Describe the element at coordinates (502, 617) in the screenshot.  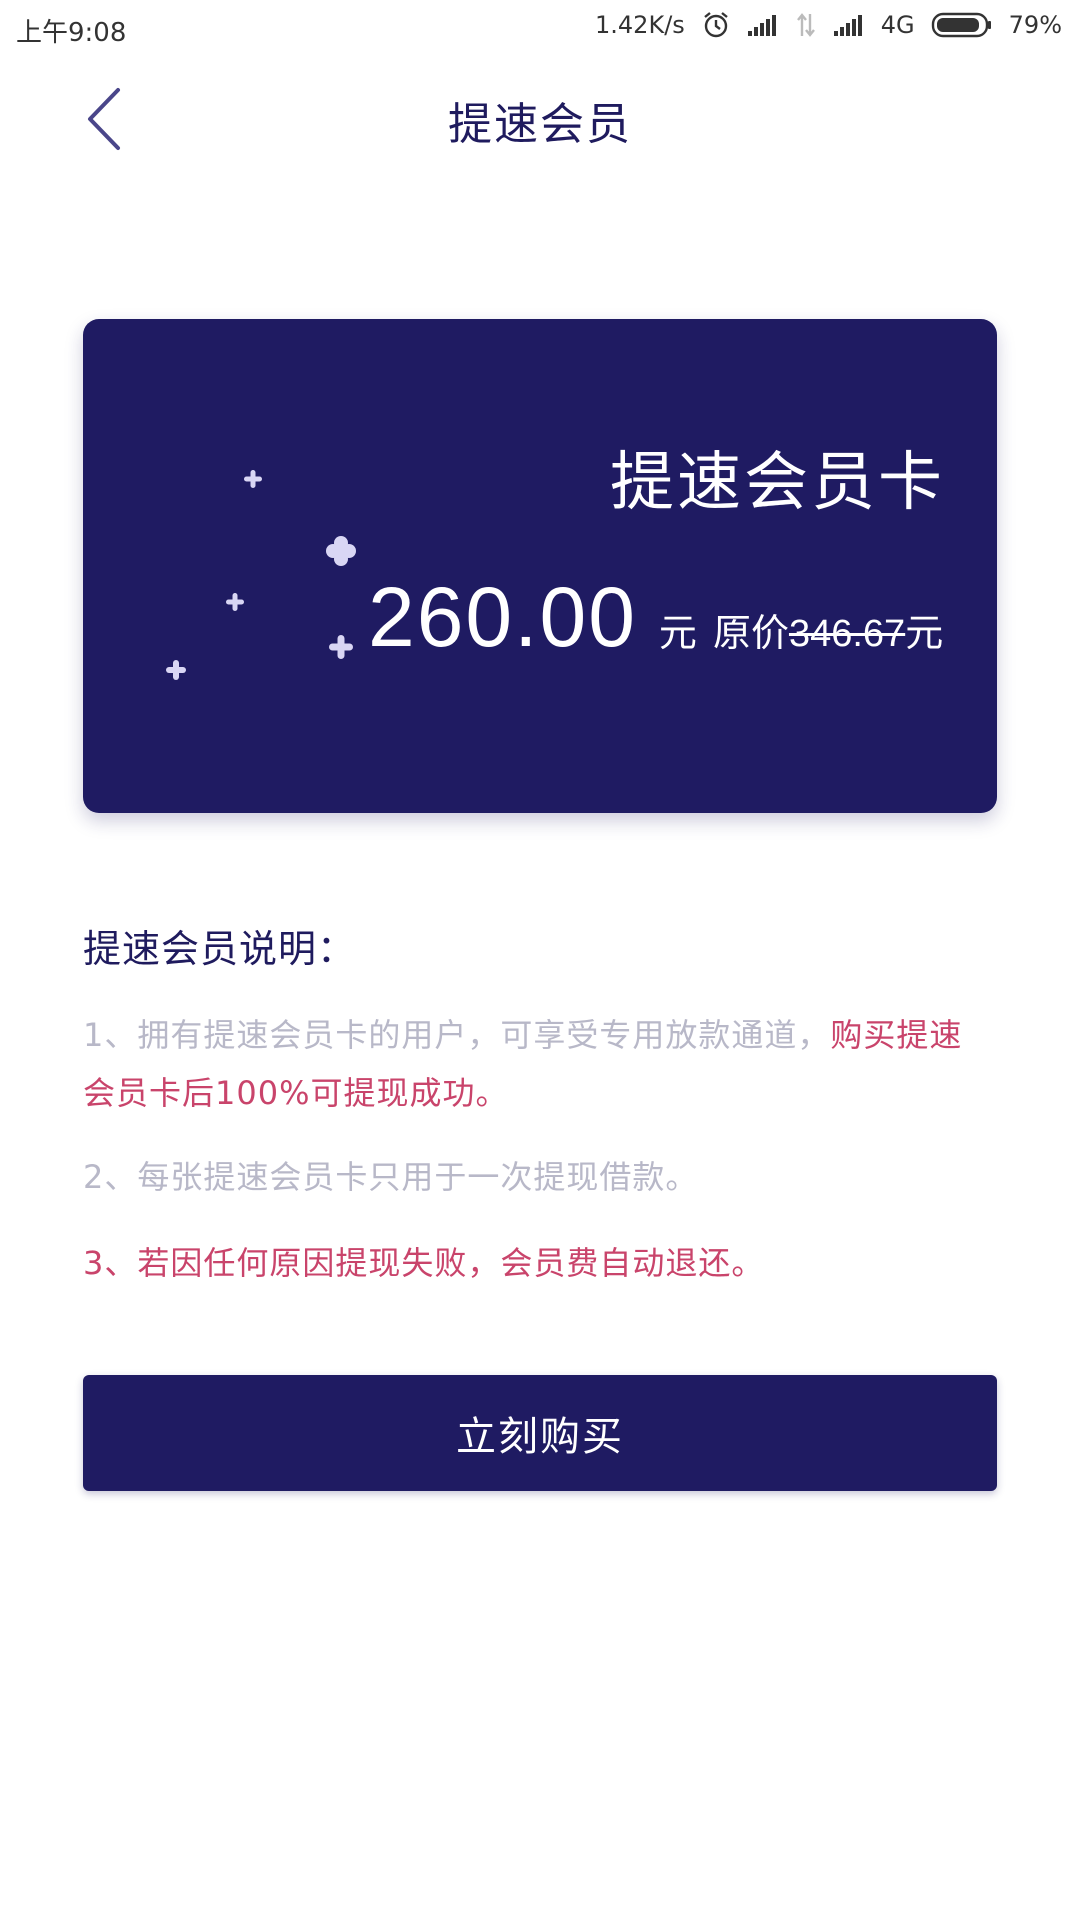
I see `card-price: 260.00` at that location.